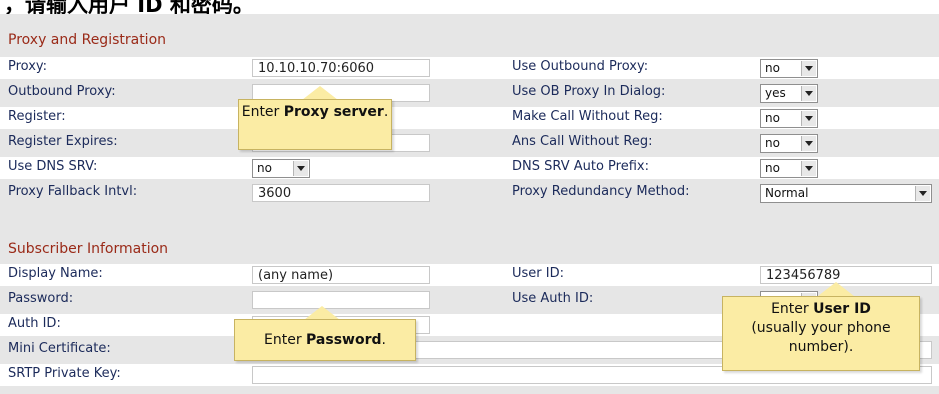  What do you see at coordinates (341, 68) in the screenshot?
I see `proxy-input: 10.10.10.70:6060` at bounding box center [341, 68].